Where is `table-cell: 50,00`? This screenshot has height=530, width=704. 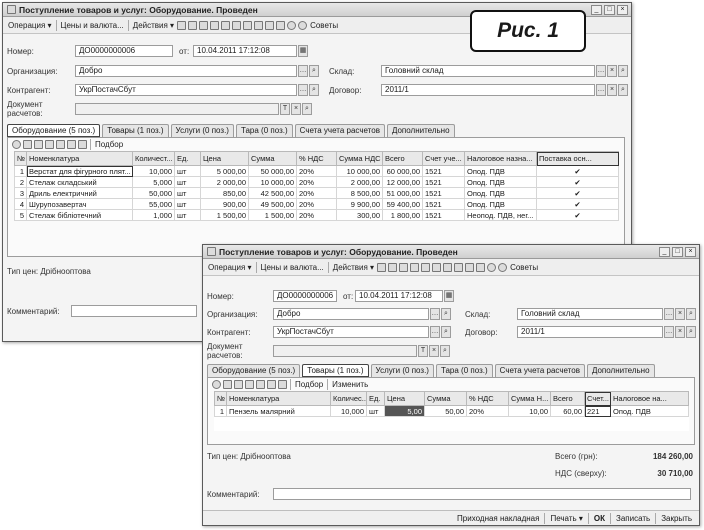 table-cell: 50,00 is located at coordinates (445, 411).